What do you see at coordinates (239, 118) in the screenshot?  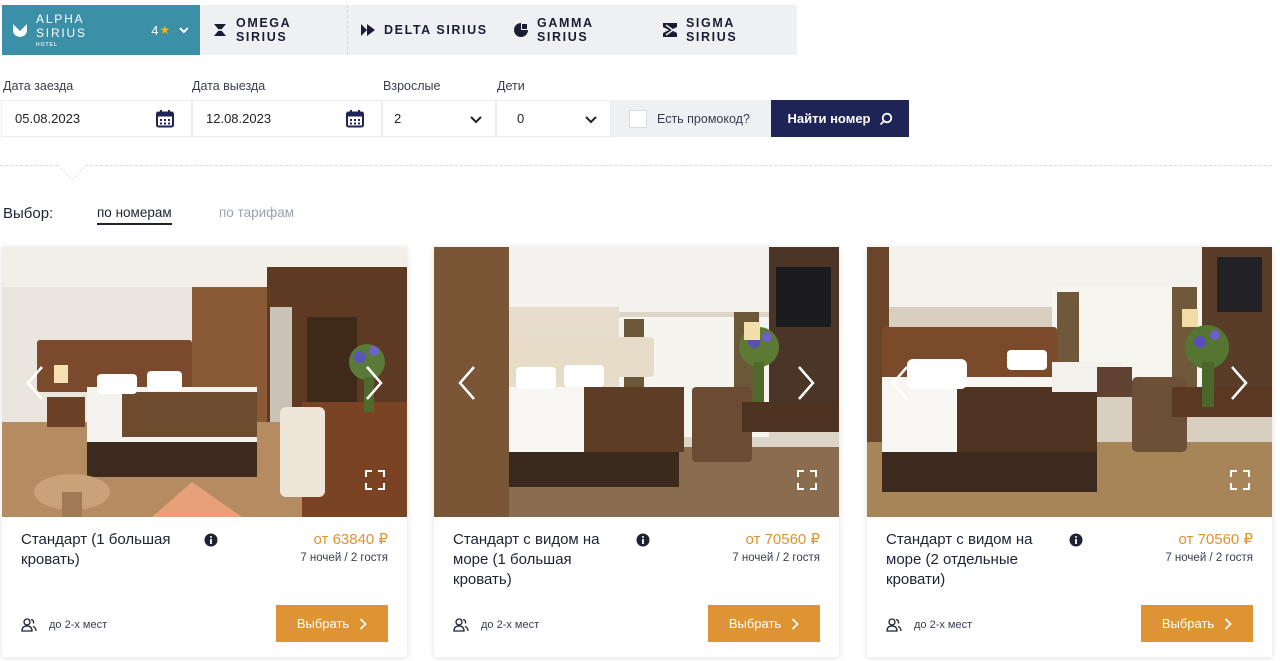 I see `checkout-value: 12.08.2023` at bounding box center [239, 118].